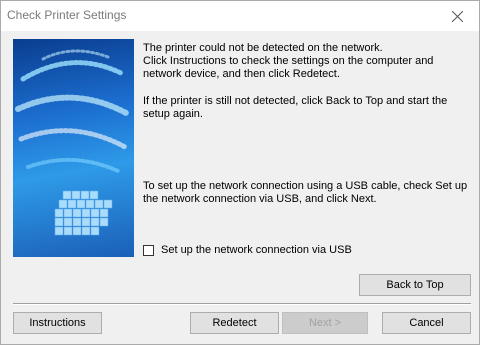 The height and width of the screenshot is (345, 480). What do you see at coordinates (256, 250) in the screenshot?
I see `usb-checkbox-label: Set up the network connection via USB` at bounding box center [256, 250].